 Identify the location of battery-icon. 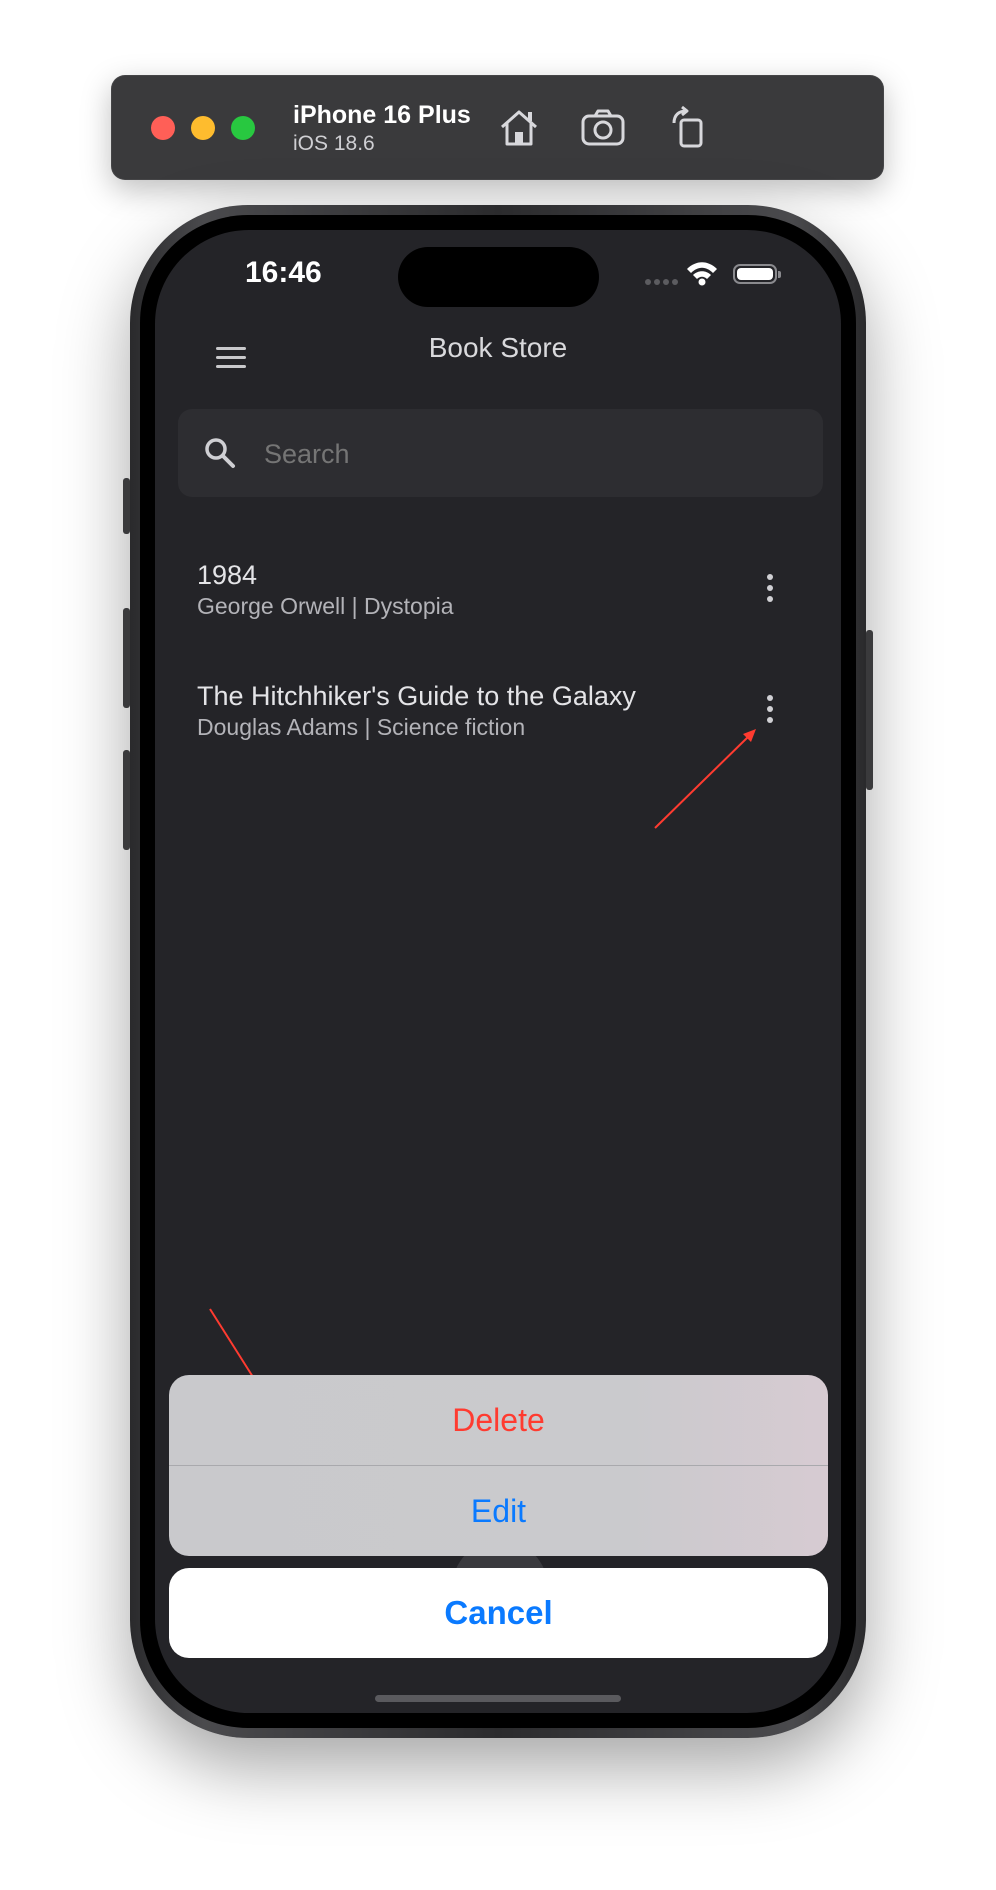
(757, 274).